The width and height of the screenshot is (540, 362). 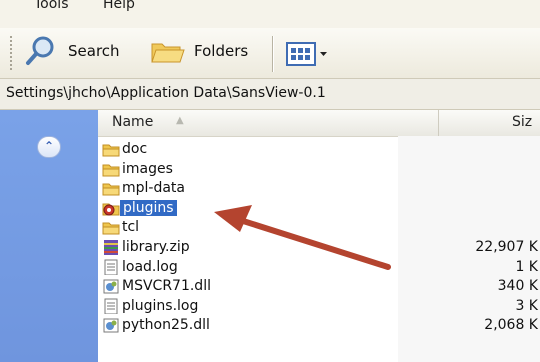 I want to click on menu-help: Help, so click(x=119, y=6).